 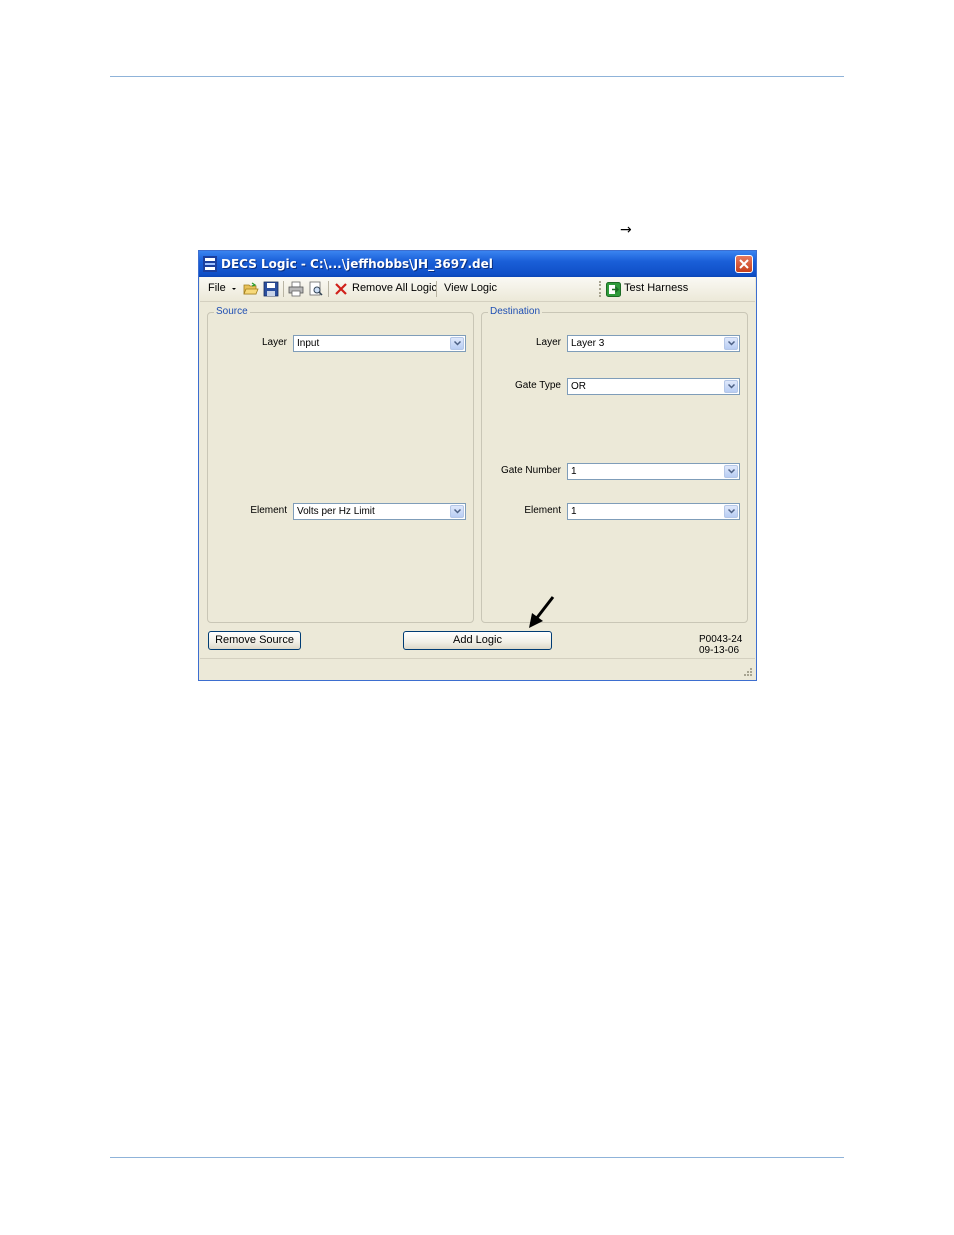 What do you see at coordinates (251, 289) in the screenshot?
I see `open-folder-icon` at bounding box center [251, 289].